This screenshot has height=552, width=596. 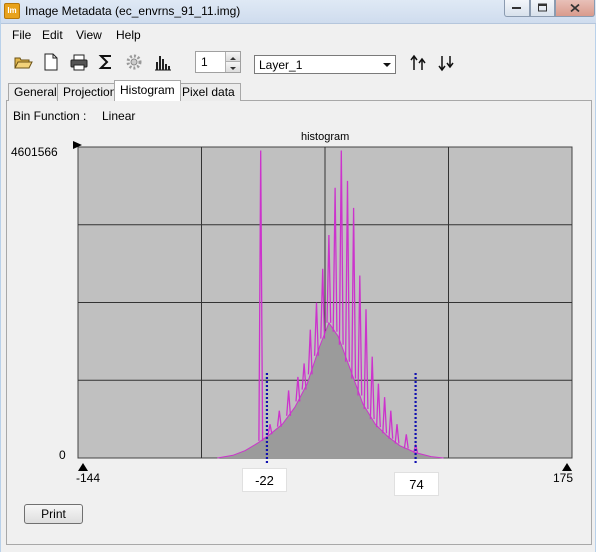 What do you see at coordinates (128, 35) in the screenshot?
I see `menu-help: Help` at bounding box center [128, 35].